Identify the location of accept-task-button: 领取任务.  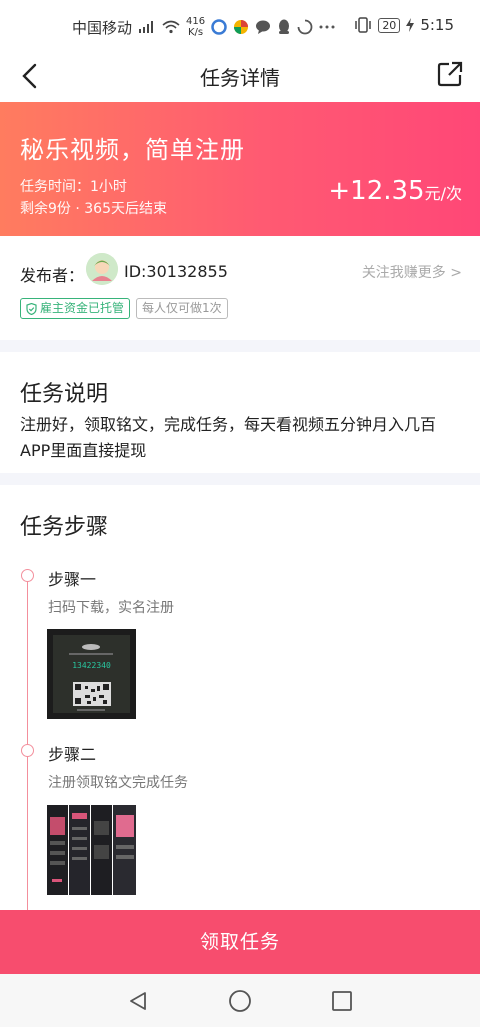
(240, 942).